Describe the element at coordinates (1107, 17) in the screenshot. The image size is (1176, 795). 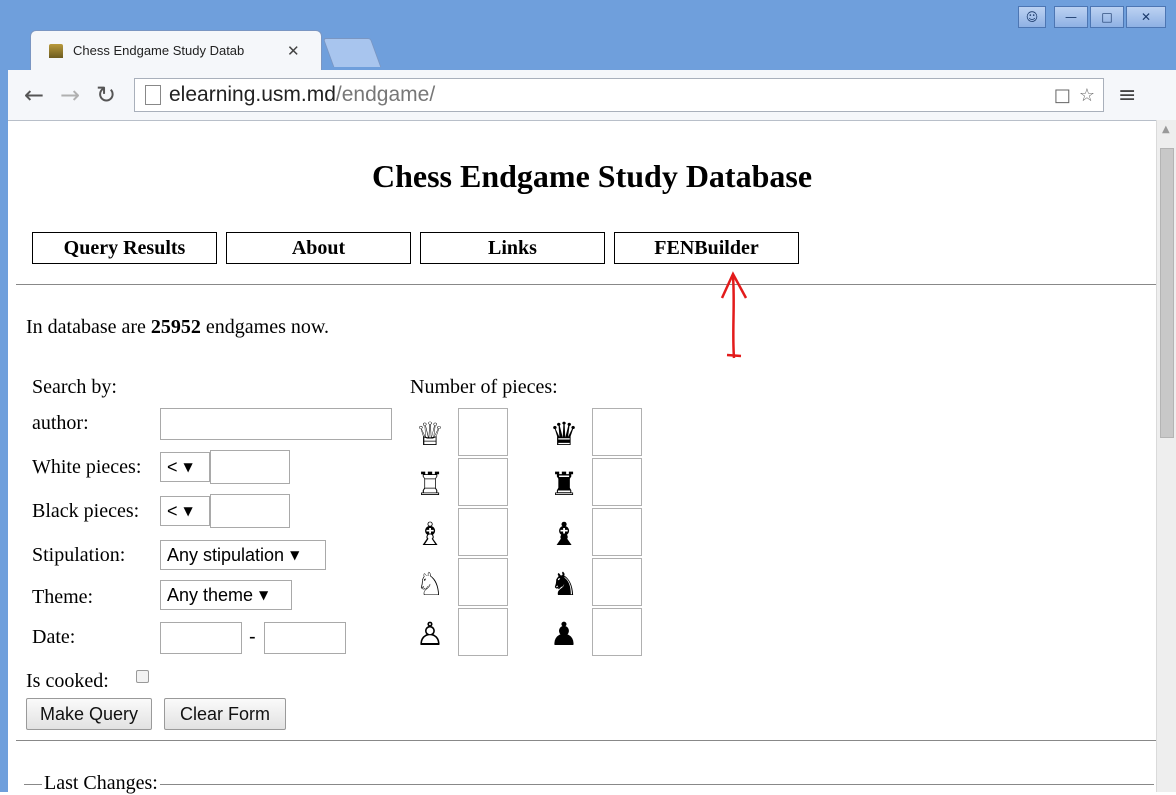
I see `maximize-icon: □` at that location.